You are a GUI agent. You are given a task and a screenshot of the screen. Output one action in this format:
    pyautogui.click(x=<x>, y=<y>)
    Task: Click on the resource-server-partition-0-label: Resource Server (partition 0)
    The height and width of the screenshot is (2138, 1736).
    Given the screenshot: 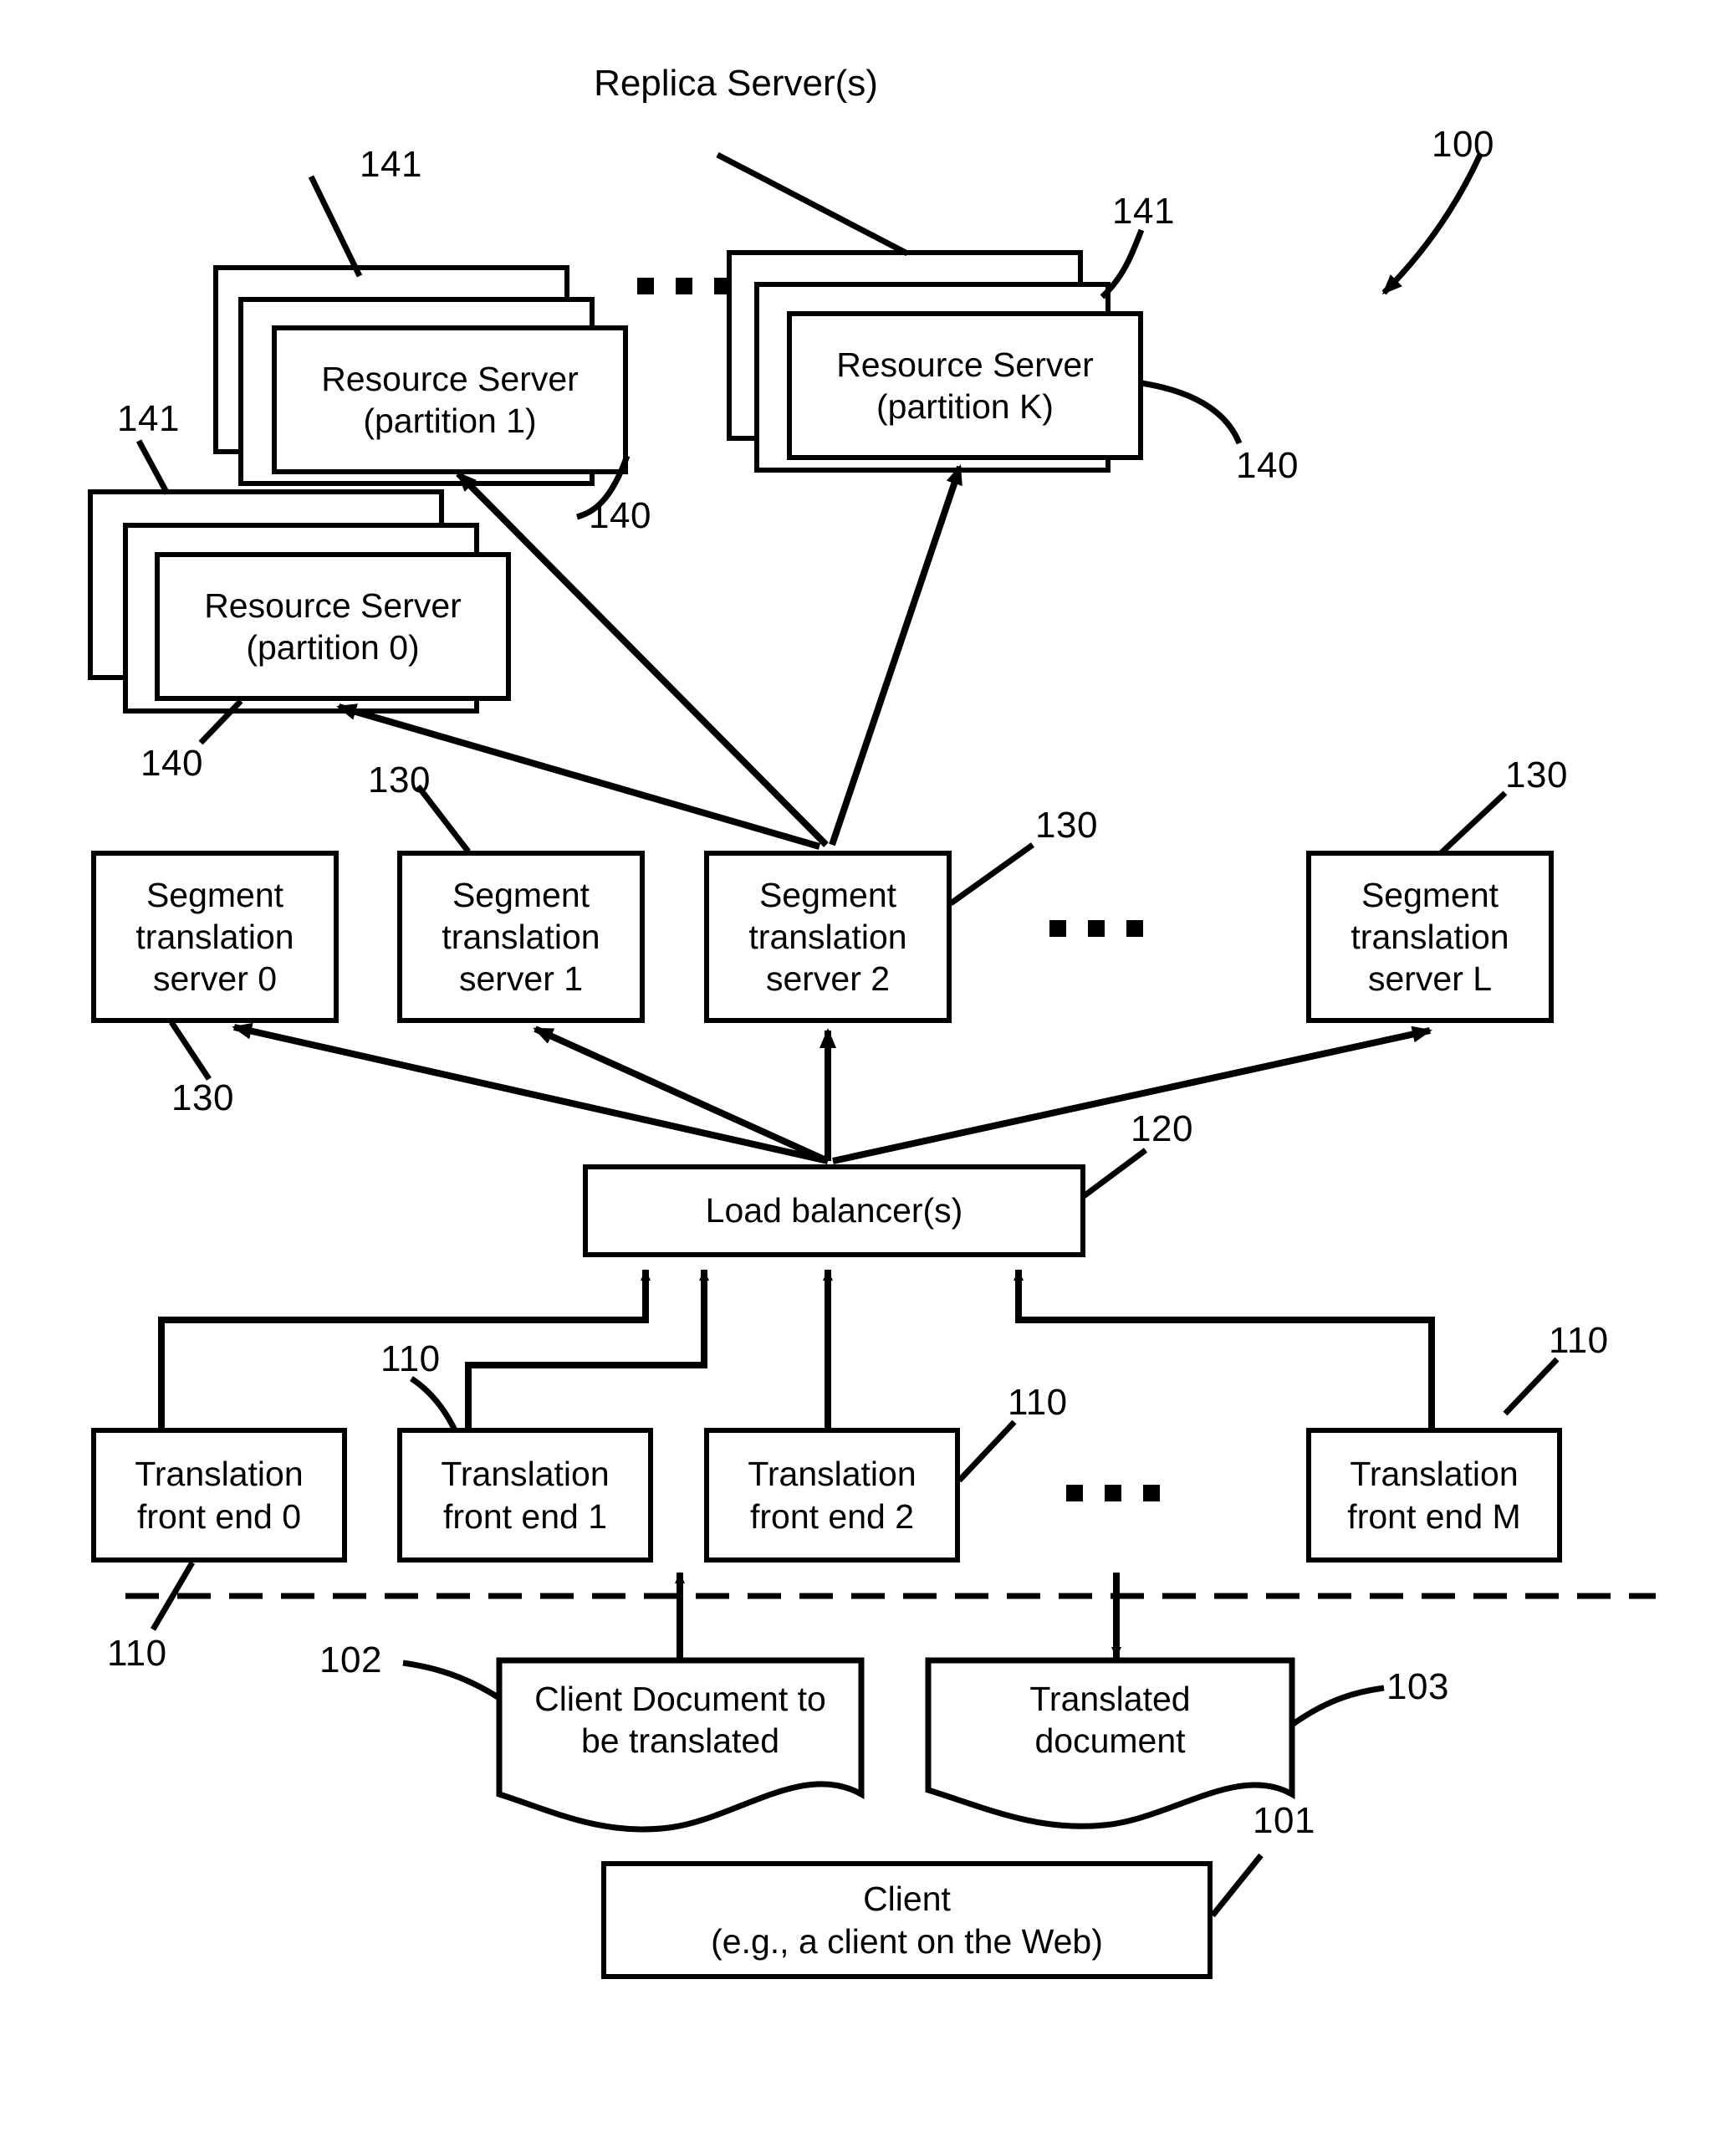 What is the action you would take?
    pyautogui.click(x=332, y=626)
    